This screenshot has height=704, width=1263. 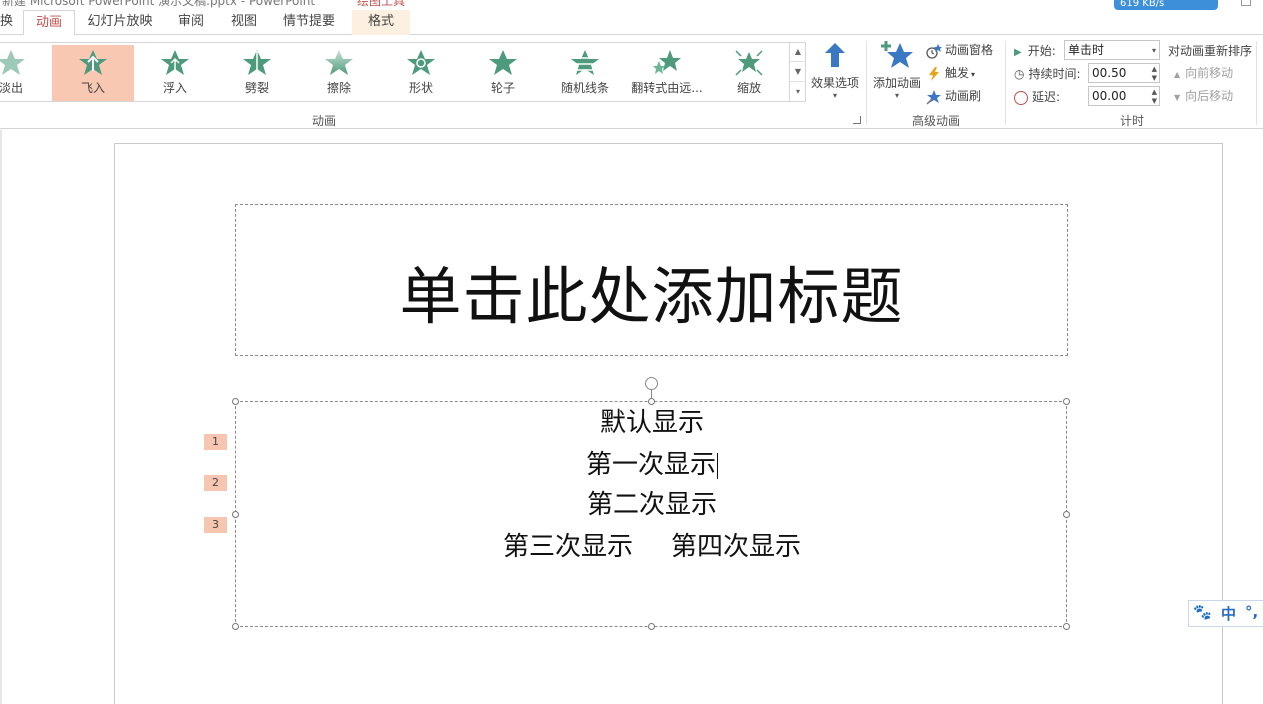 What do you see at coordinates (749, 63) in the screenshot?
I see `zoom-icon` at bounding box center [749, 63].